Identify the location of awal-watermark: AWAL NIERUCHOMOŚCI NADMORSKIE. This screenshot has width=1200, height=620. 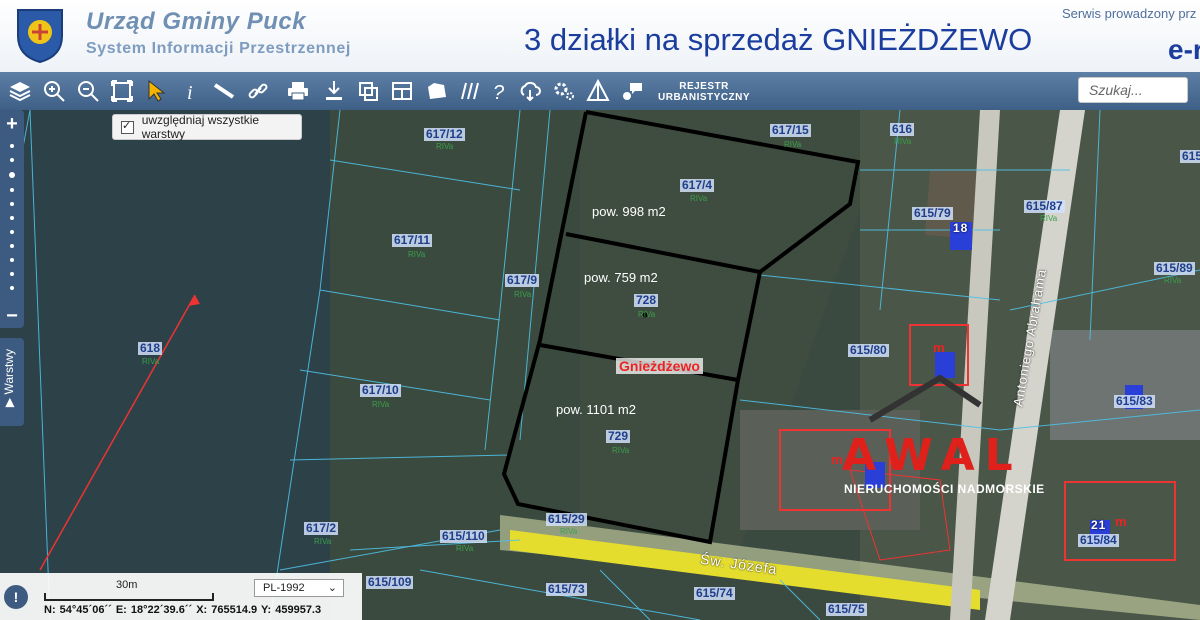
(962, 470).